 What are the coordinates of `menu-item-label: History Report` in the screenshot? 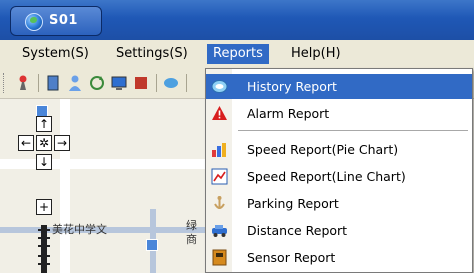 It's located at (292, 86).